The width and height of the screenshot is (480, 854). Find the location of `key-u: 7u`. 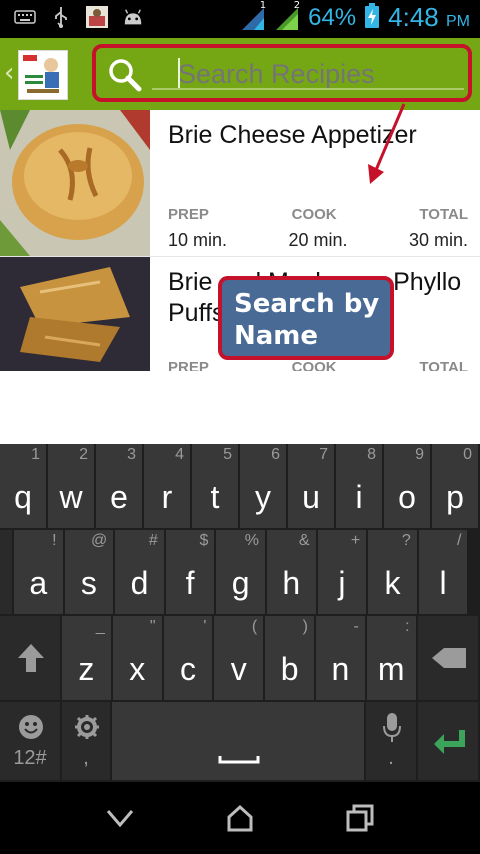

key-u: 7u is located at coordinates (312, 487).